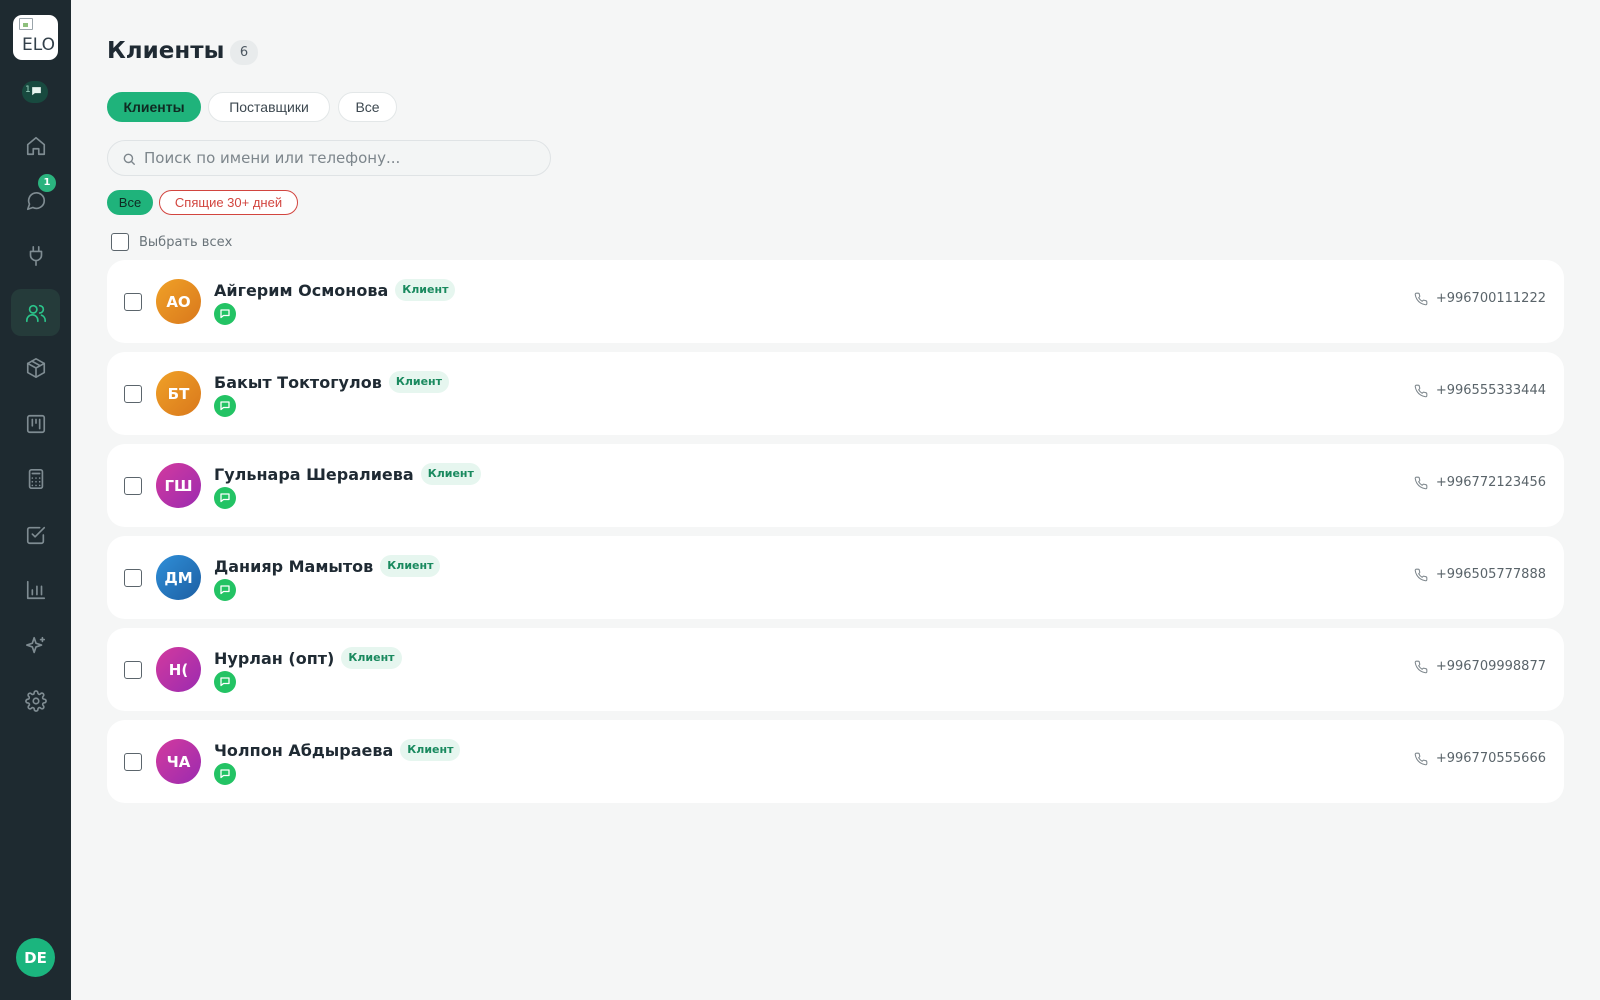  I want to click on client-name: Гульнара Шералиева, so click(314, 474).